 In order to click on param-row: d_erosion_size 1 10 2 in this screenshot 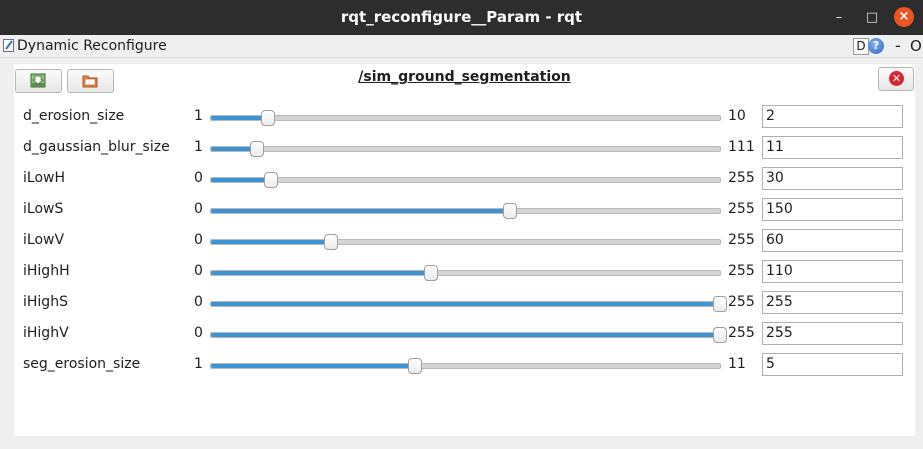, I will do `click(464, 117)`.